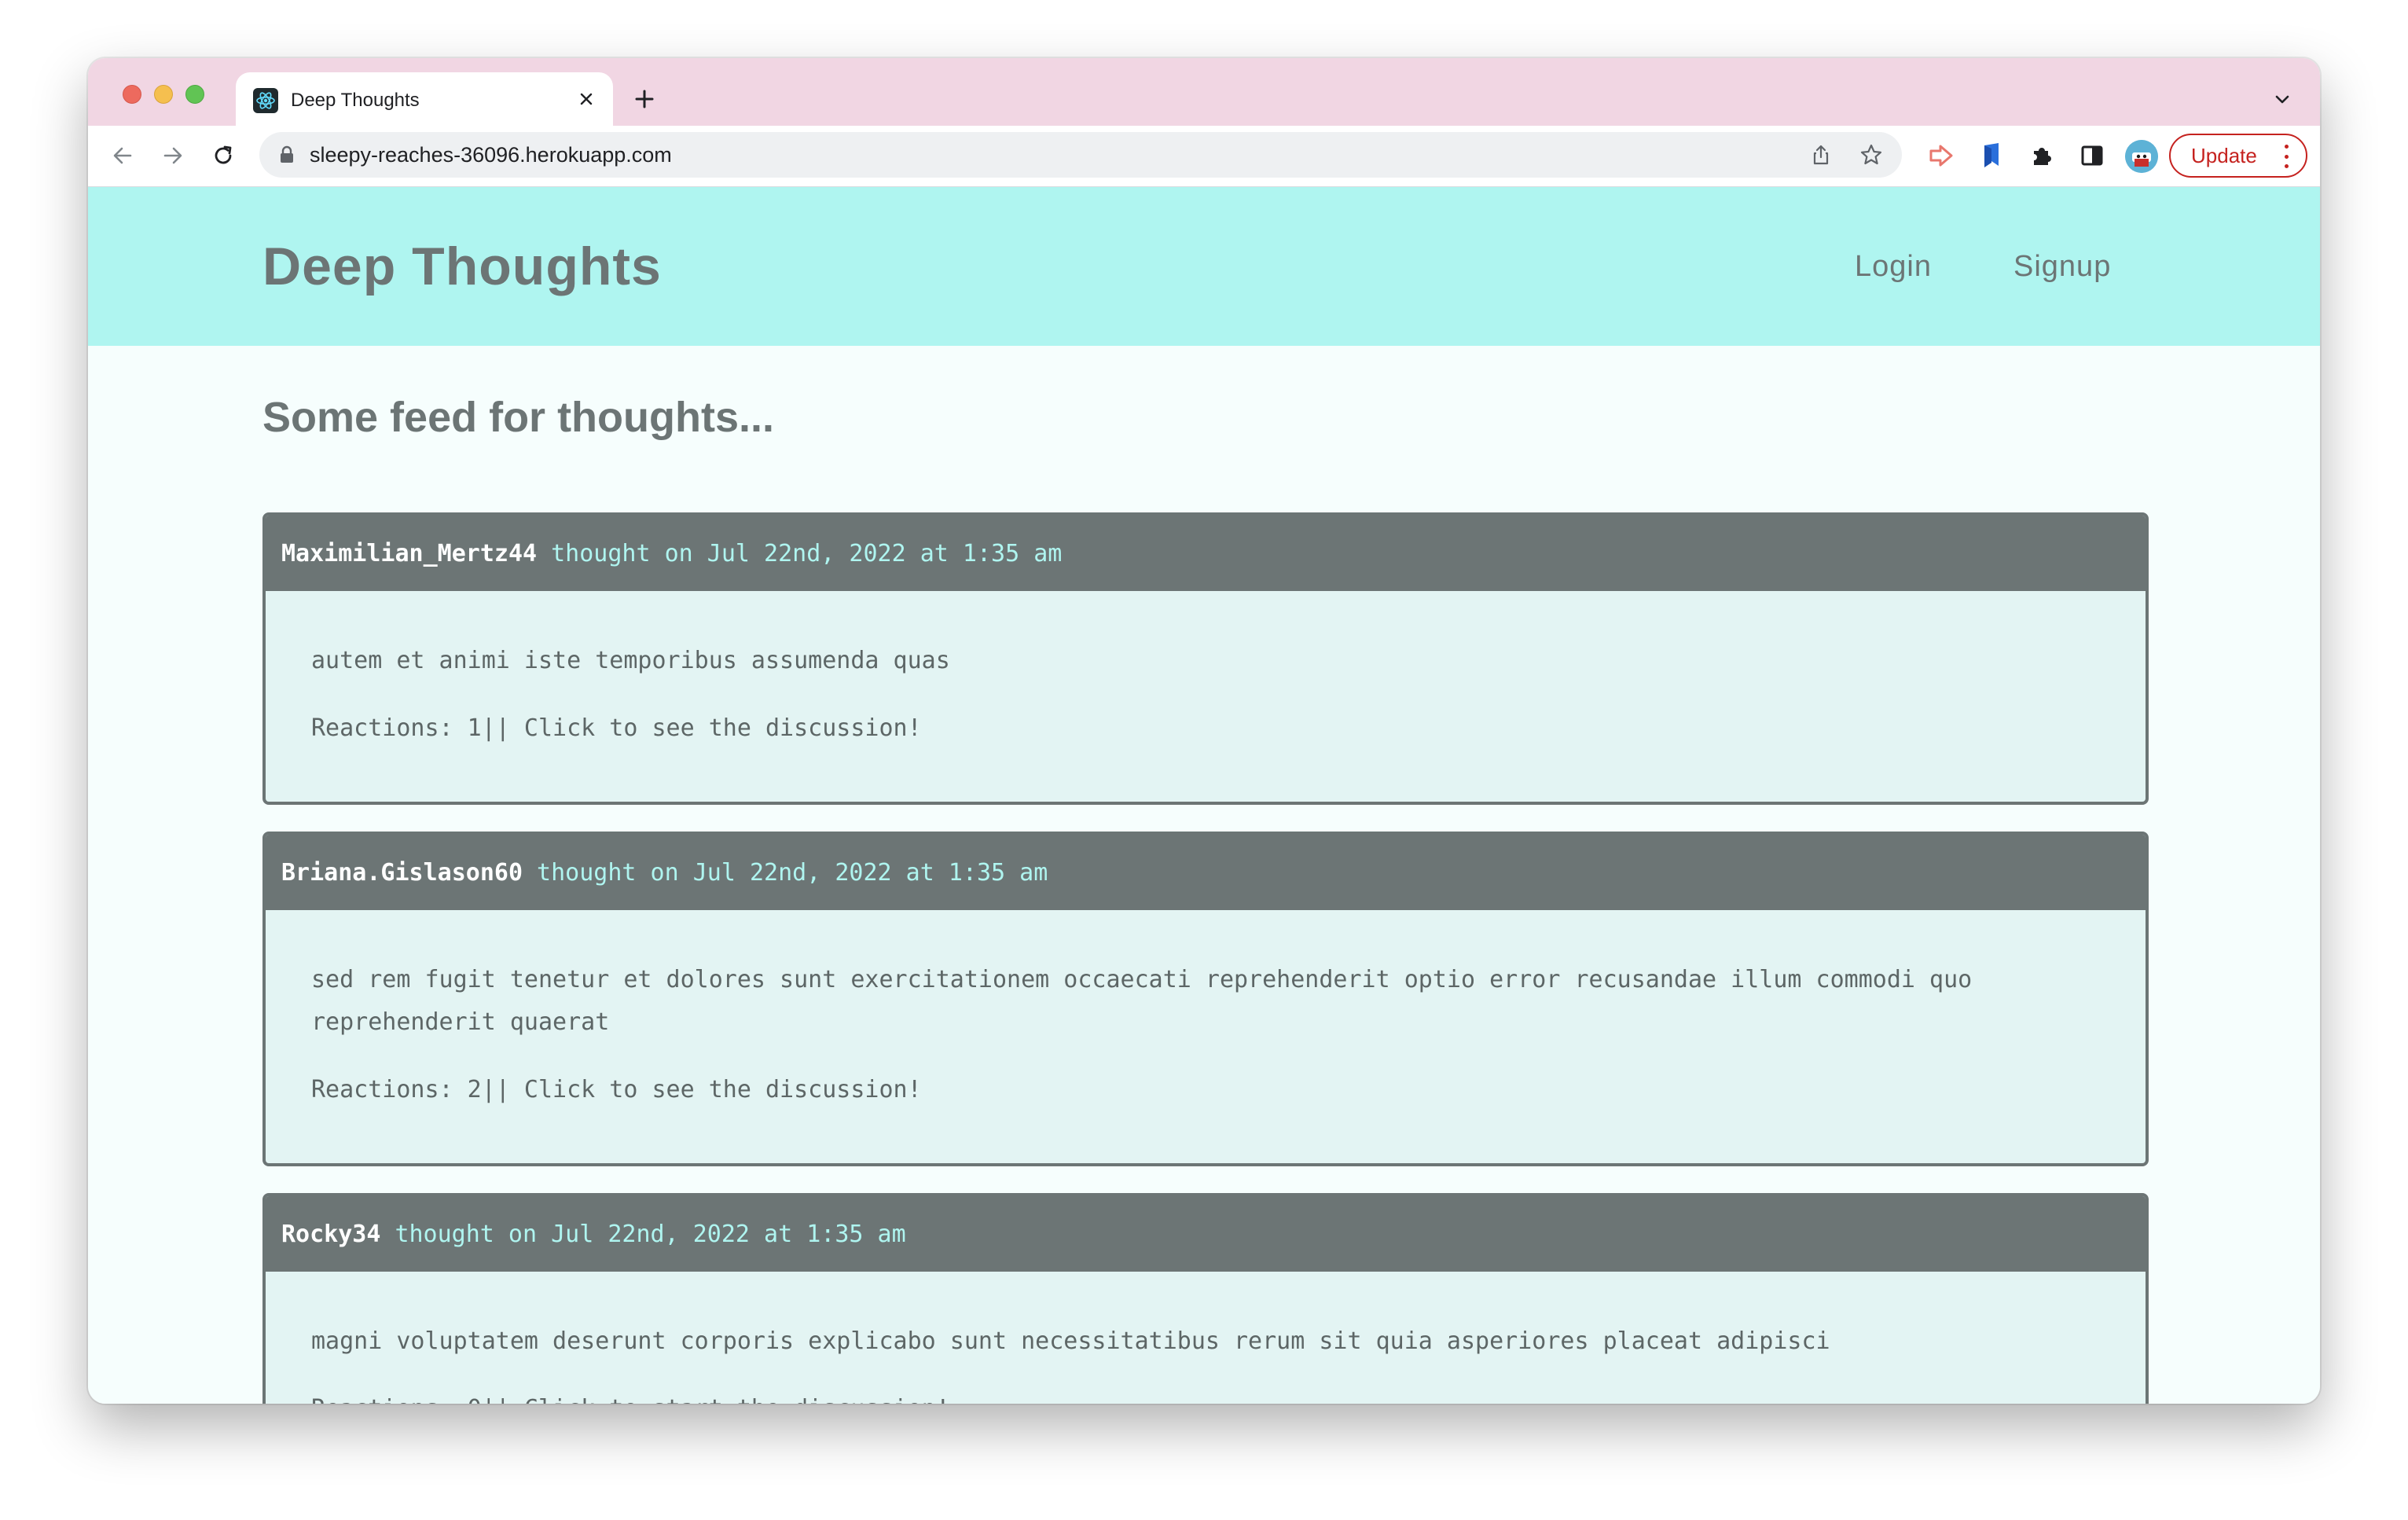 This screenshot has height=1520, width=2408. What do you see at coordinates (1204, 92) in the screenshot?
I see `tab-strip: Deep Thoughts` at bounding box center [1204, 92].